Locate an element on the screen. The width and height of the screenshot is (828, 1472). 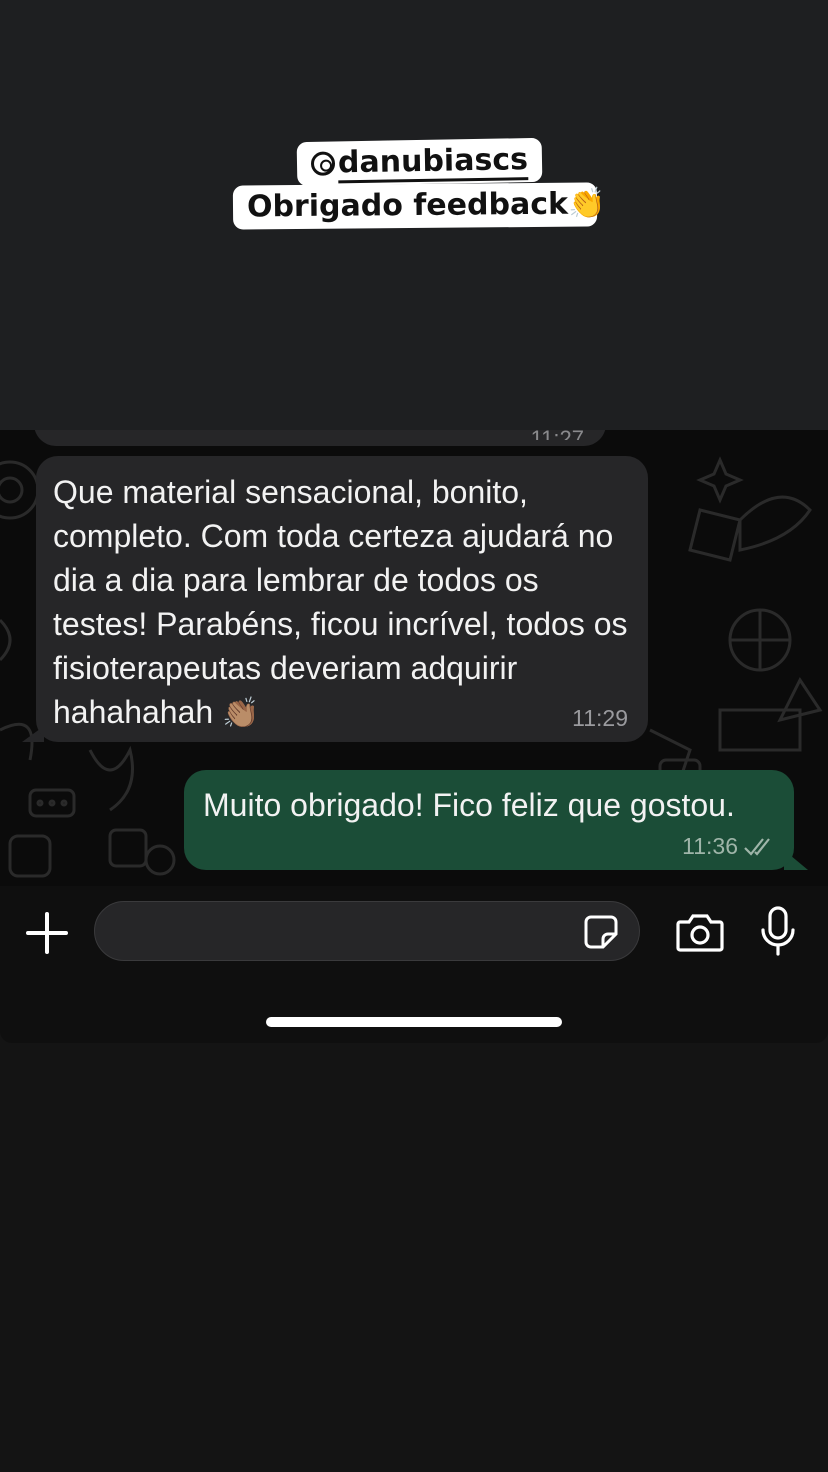
outgoing-message-meta: 11:36 is located at coordinates (729, 846).